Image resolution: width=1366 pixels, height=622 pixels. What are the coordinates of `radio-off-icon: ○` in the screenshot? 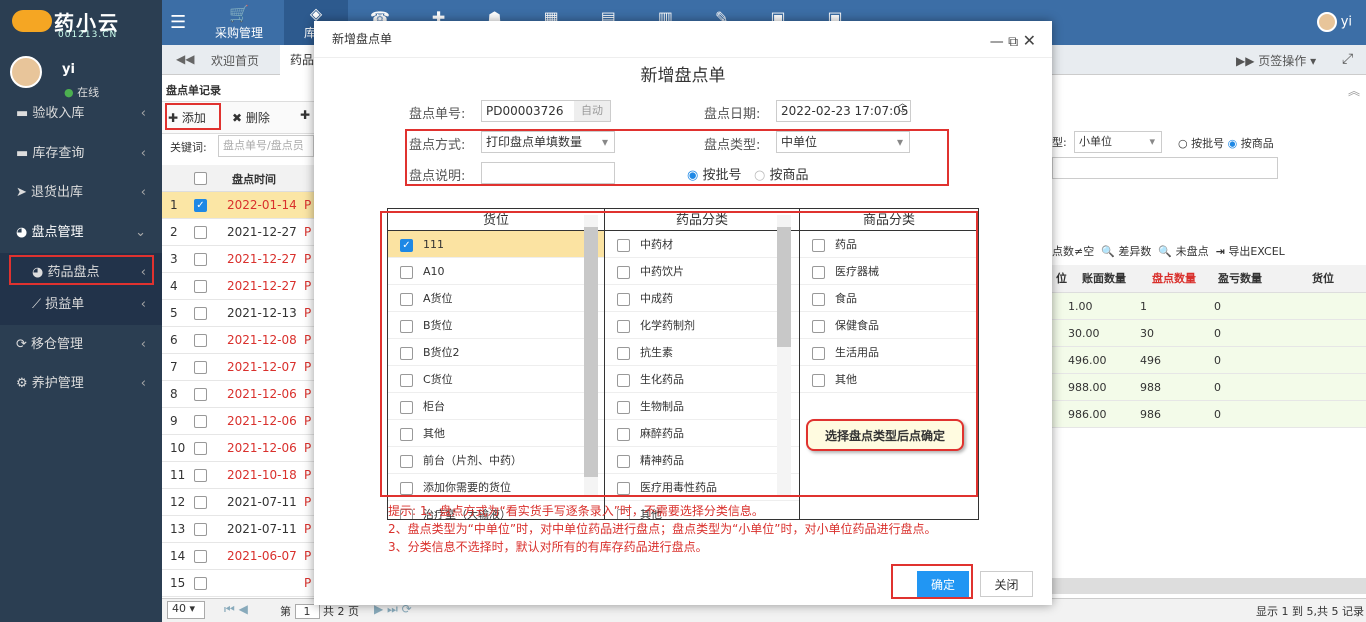 It's located at (760, 175).